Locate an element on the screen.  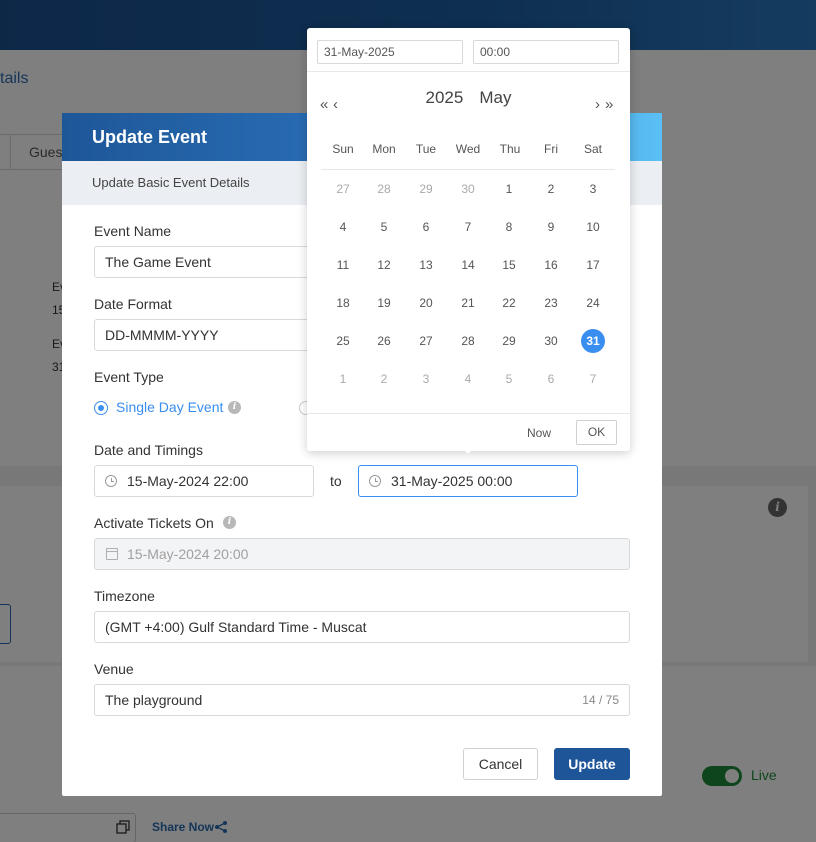
weekday-divider is located at coordinates (468, 169).